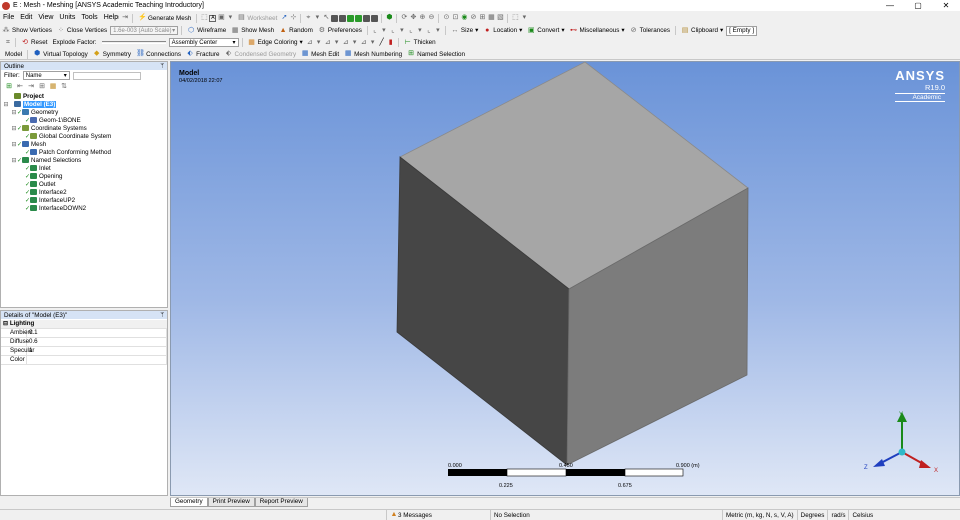 This screenshot has width=960, height=520. What do you see at coordinates (296, 31) in the screenshot?
I see `random-button: ▲ Random` at bounding box center [296, 31].